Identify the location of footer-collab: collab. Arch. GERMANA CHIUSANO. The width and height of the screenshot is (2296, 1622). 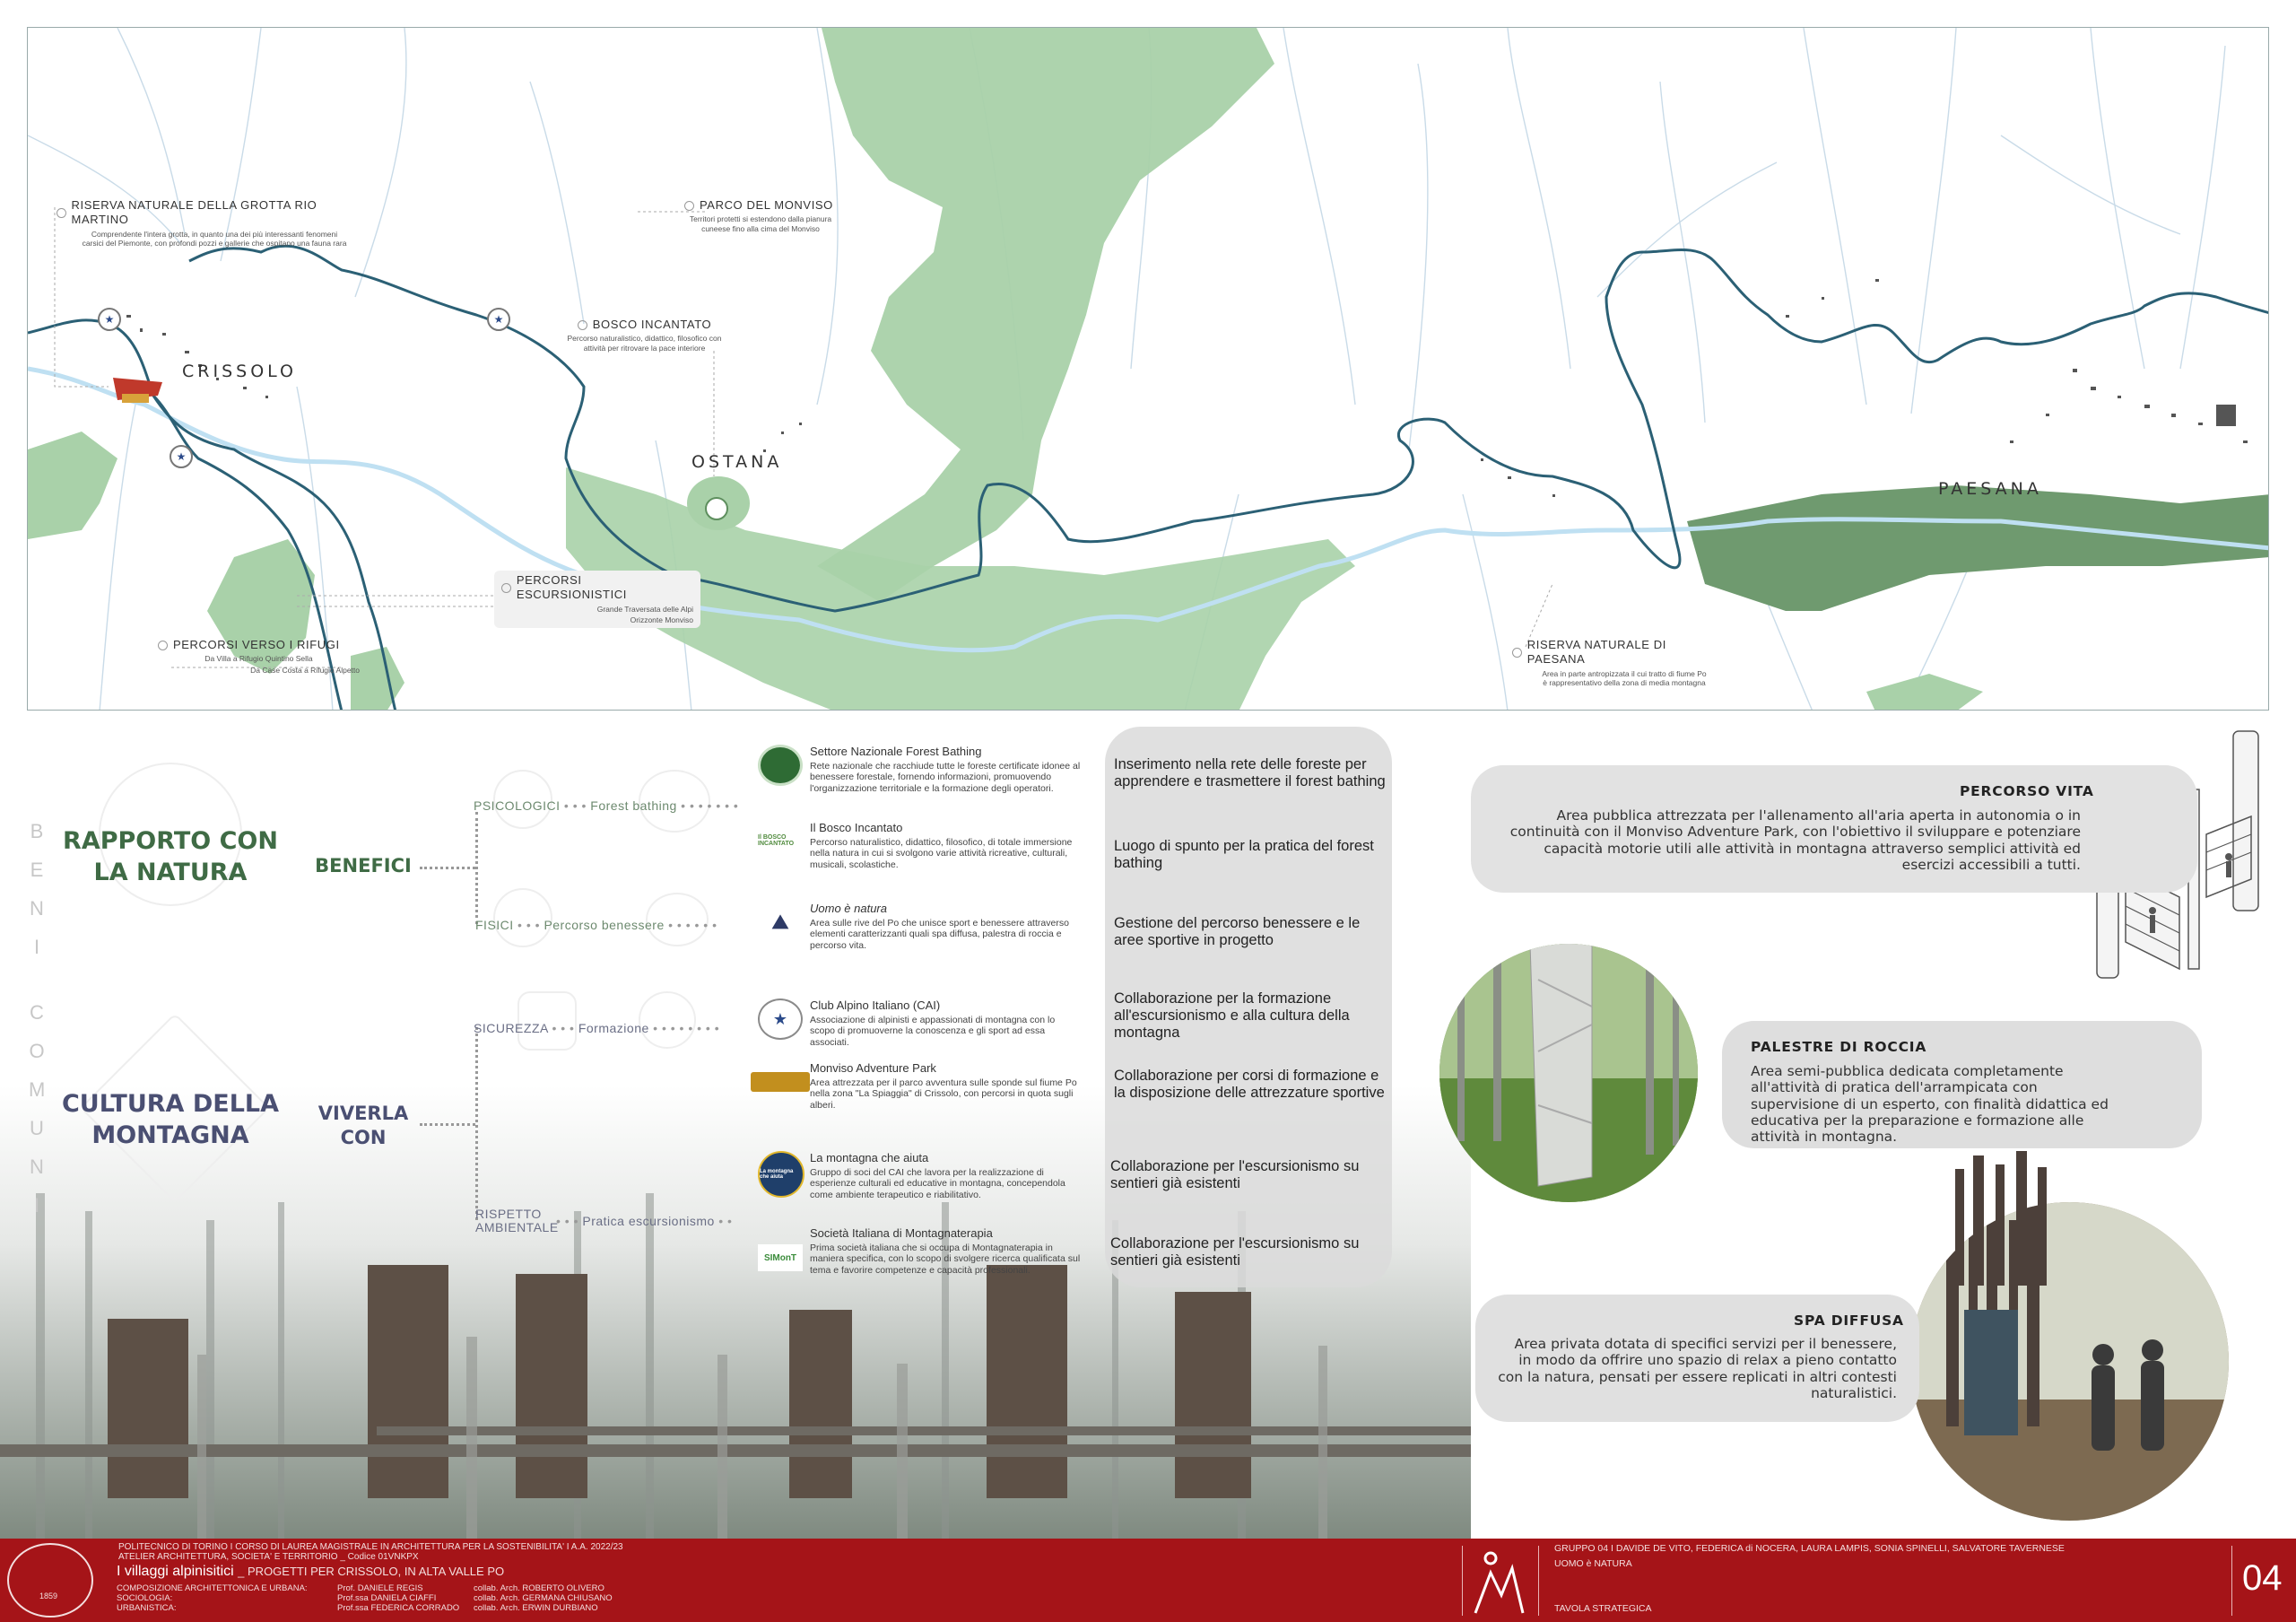
(543, 1598).